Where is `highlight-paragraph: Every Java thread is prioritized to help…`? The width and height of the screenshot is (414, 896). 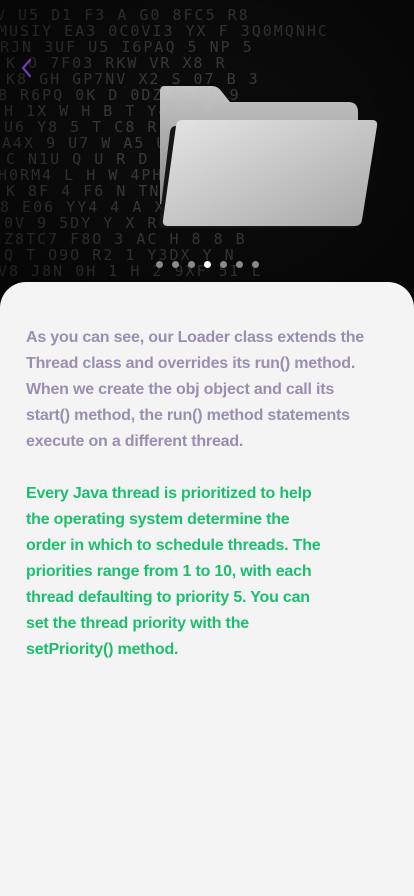 highlight-paragraph: Every Java thread is prioritized to help… is located at coordinates (173, 571).